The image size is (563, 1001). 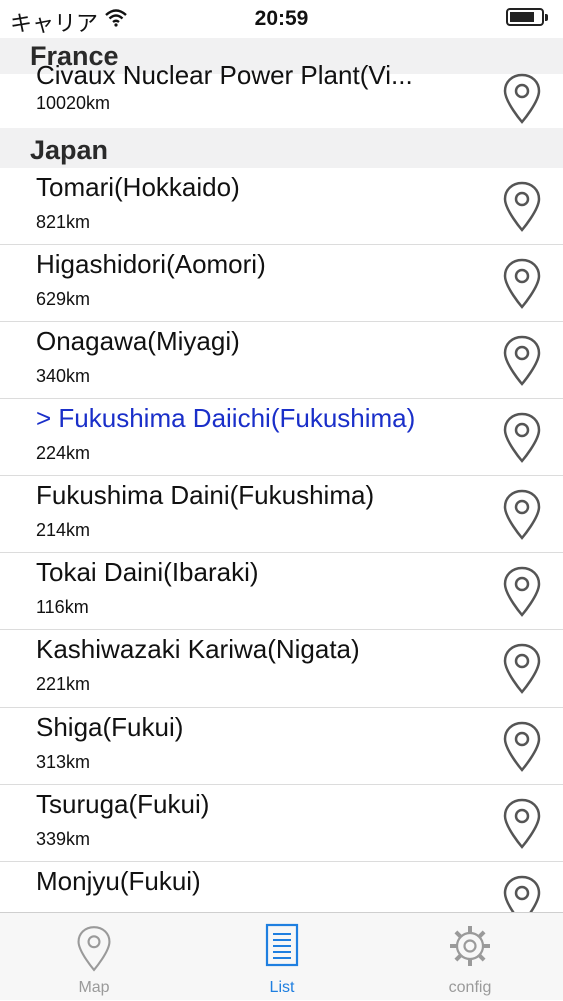 What do you see at coordinates (63, 376) in the screenshot?
I see `plant-distance: 340km` at bounding box center [63, 376].